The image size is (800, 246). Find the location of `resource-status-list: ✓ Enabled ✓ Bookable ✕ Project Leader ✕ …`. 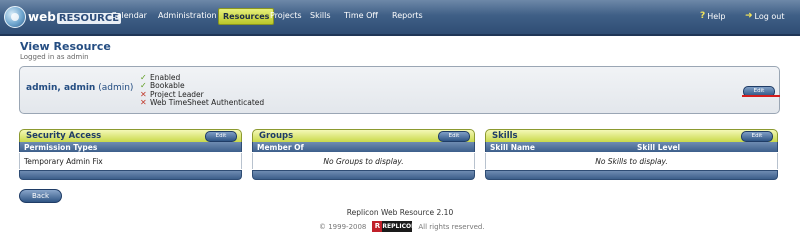

resource-status-list: ✓ Enabled ✓ Bookable ✕ Project Leader ✕ … is located at coordinates (202, 90).